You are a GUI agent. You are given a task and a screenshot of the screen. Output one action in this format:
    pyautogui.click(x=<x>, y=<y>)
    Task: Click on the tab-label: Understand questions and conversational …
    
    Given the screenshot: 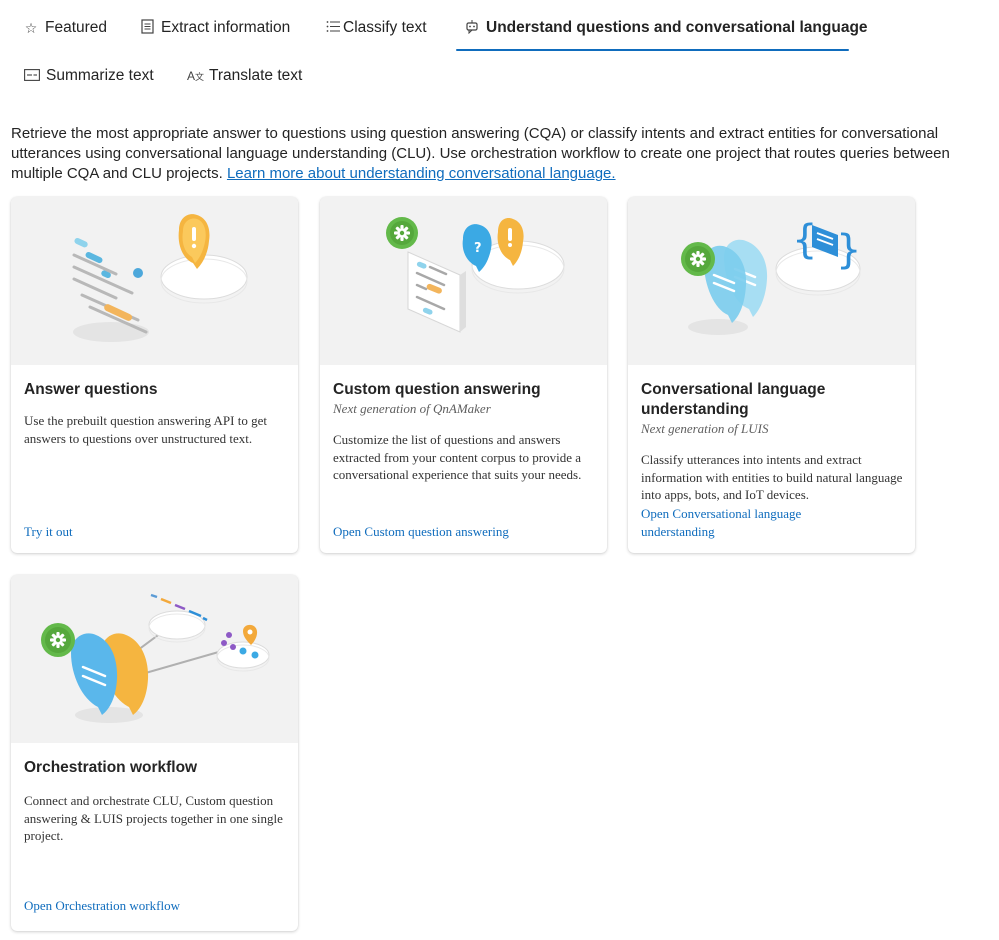 What is the action you would take?
    pyautogui.click(x=677, y=27)
    